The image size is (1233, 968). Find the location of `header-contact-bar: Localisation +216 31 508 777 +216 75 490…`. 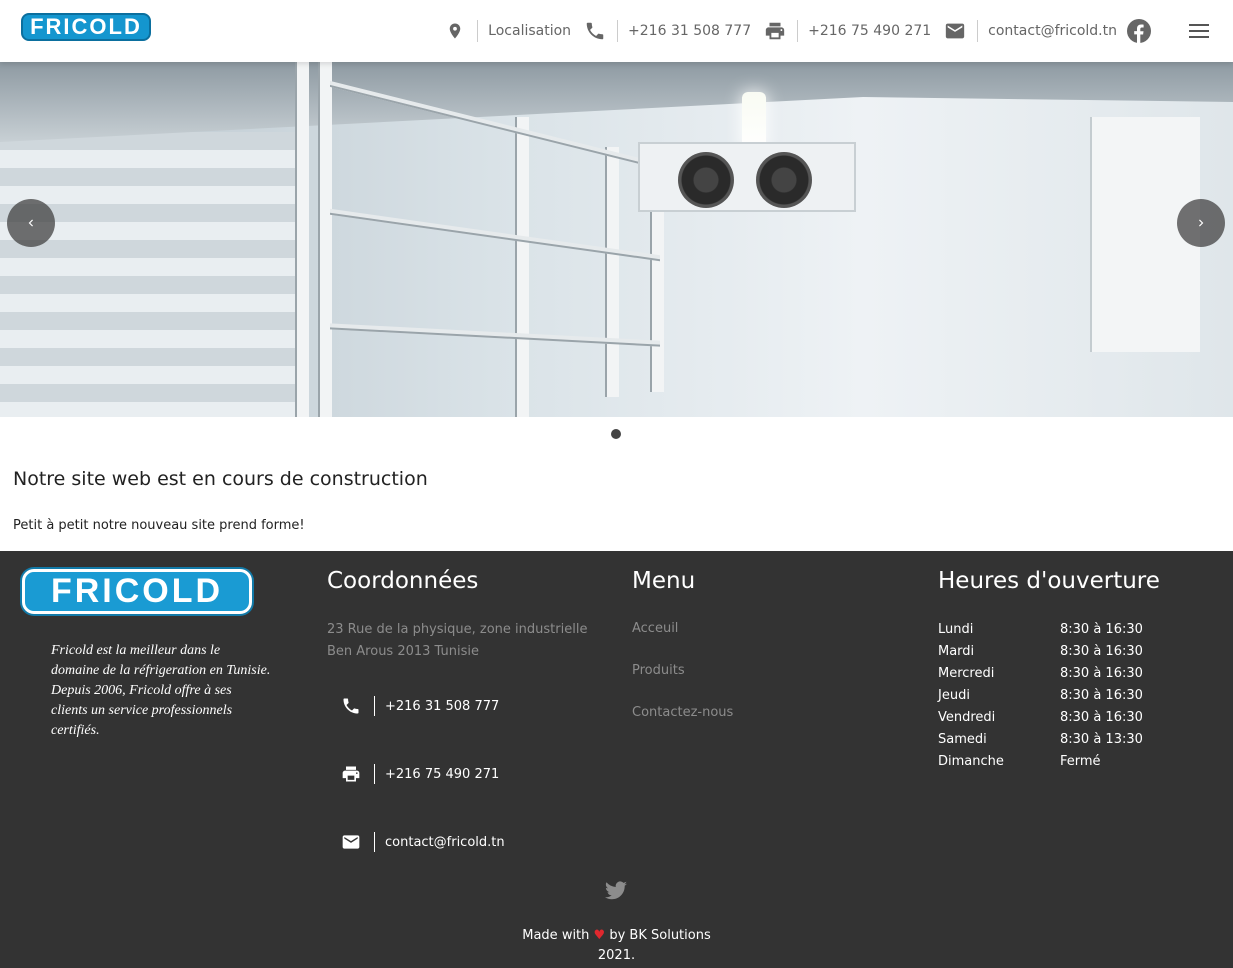

header-contact-bar: Localisation +216 31 508 777 +216 75 490… is located at coordinates (838, 31).